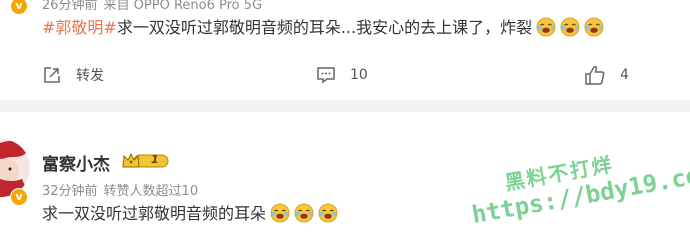 The height and width of the screenshot is (251, 690). What do you see at coordinates (70, 6) in the screenshot?
I see `post-time: 26分钟前` at bounding box center [70, 6].